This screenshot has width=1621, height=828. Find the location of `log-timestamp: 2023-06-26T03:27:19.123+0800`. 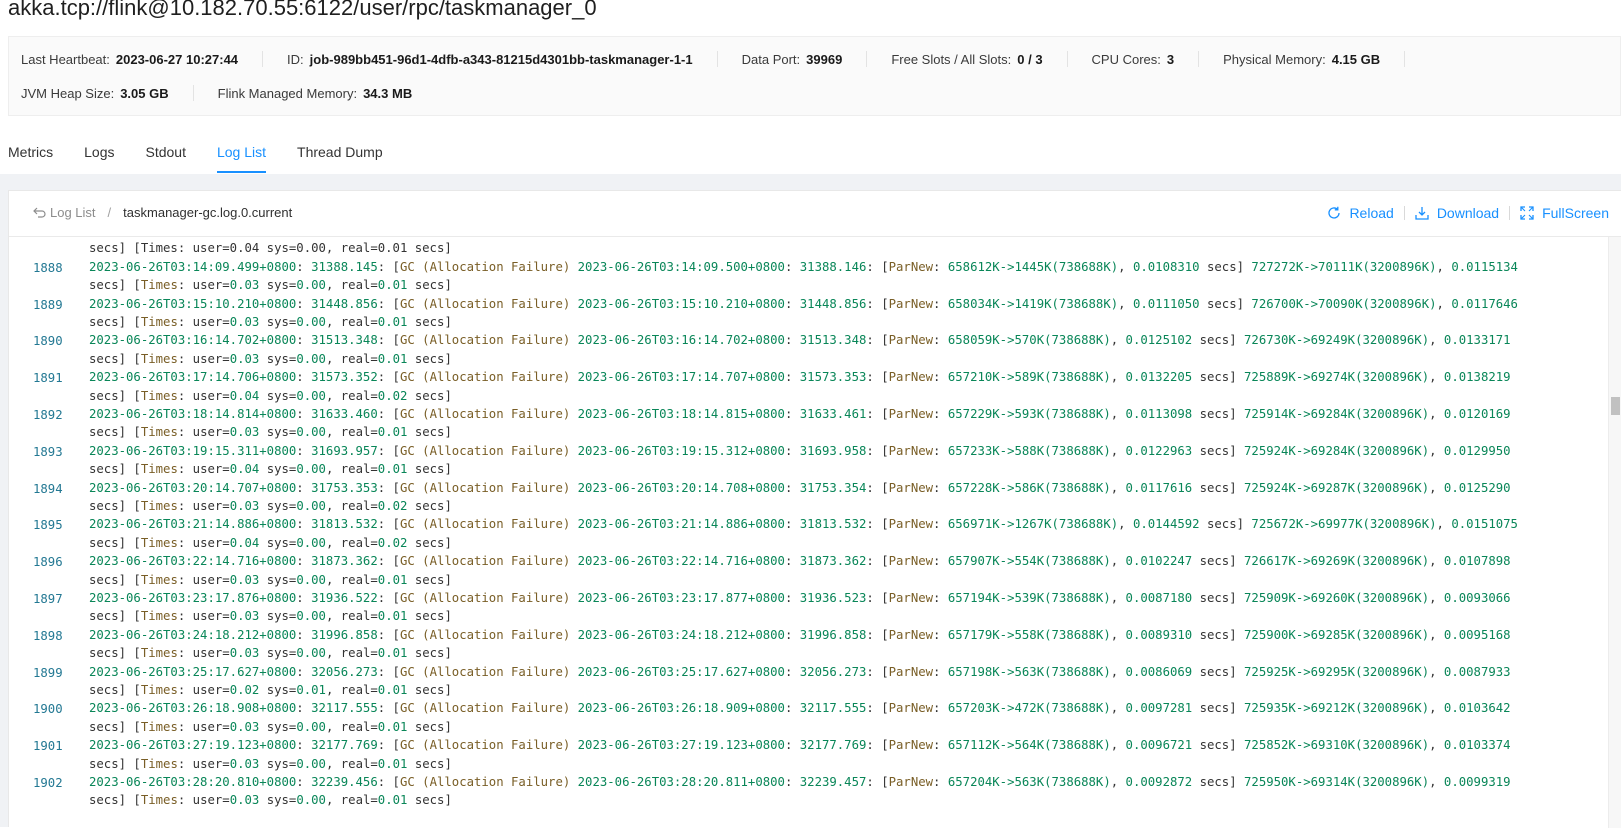

log-timestamp: 2023-06-26T03:27:19.123+0800 is located at coordinates (193, 745).